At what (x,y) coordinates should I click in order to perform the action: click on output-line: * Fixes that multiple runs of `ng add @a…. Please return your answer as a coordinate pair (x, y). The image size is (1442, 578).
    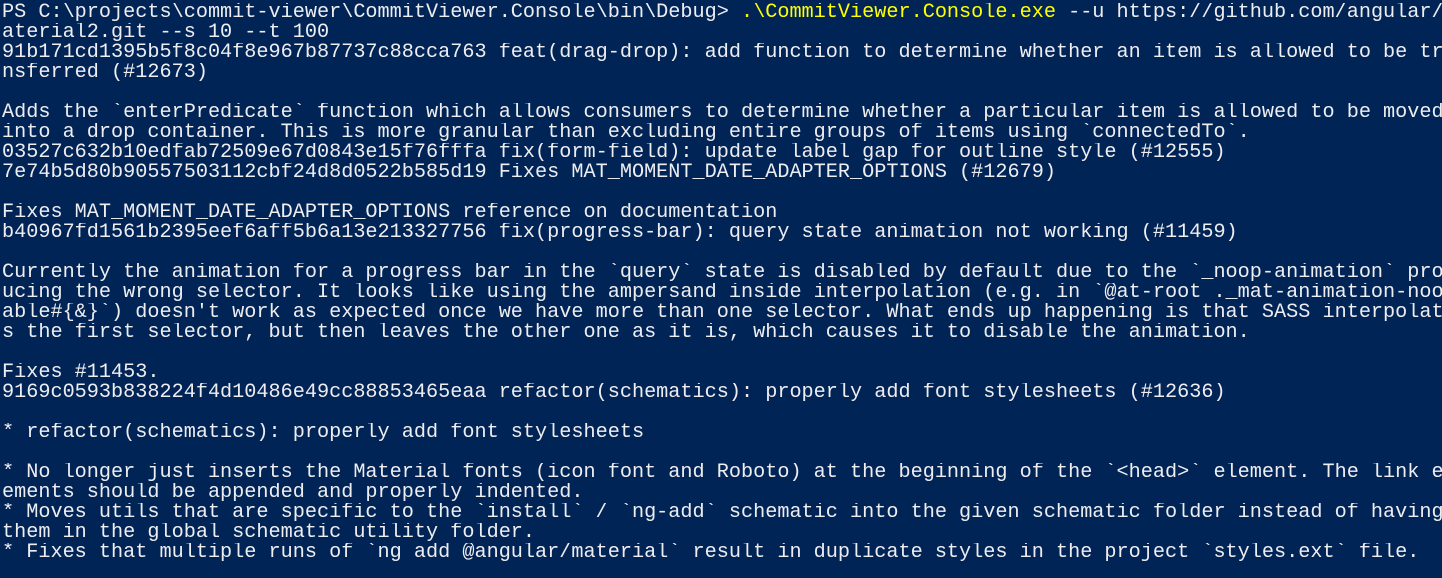
    Looking at the image, I should click on (711, 553).